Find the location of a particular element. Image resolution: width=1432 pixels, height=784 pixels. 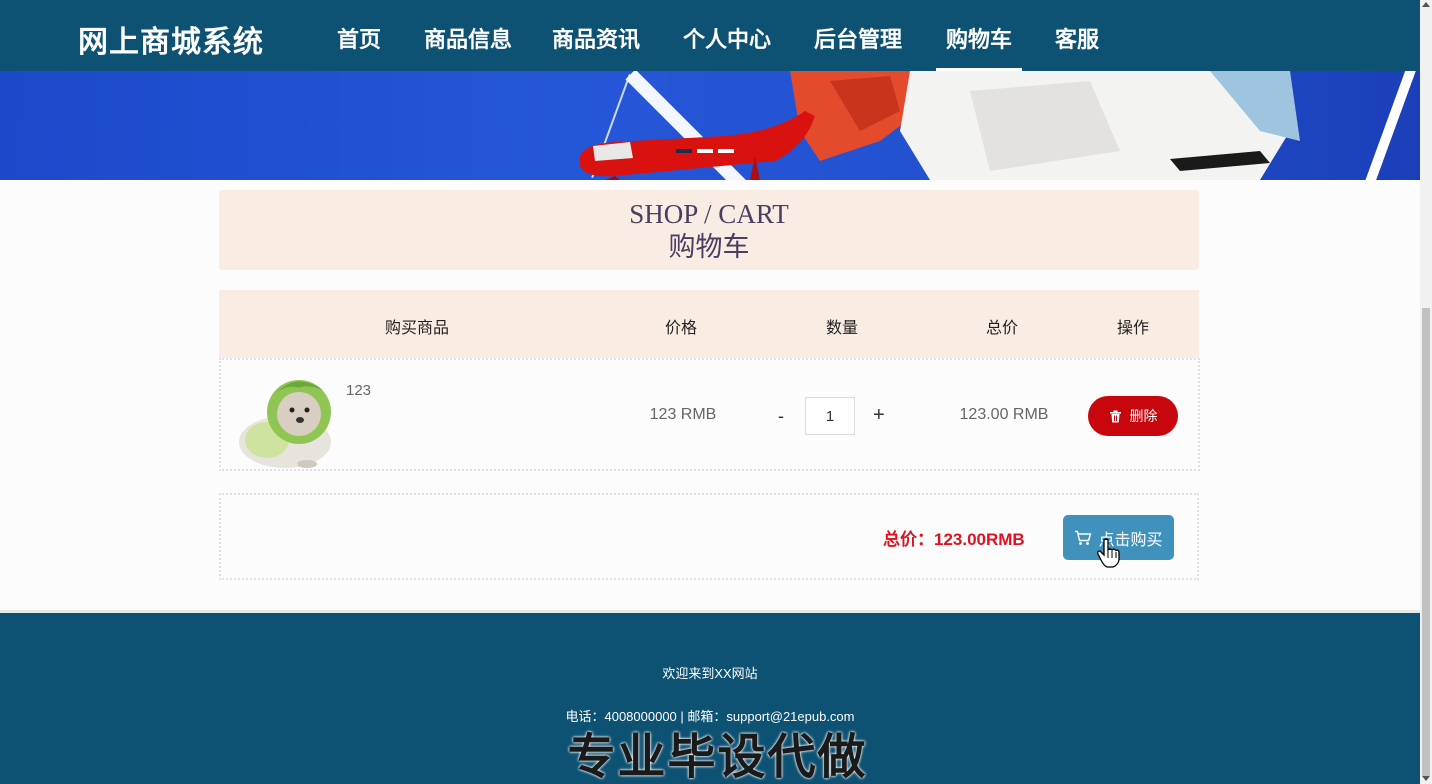

cart-icon is located at coordinates (1083, 537).